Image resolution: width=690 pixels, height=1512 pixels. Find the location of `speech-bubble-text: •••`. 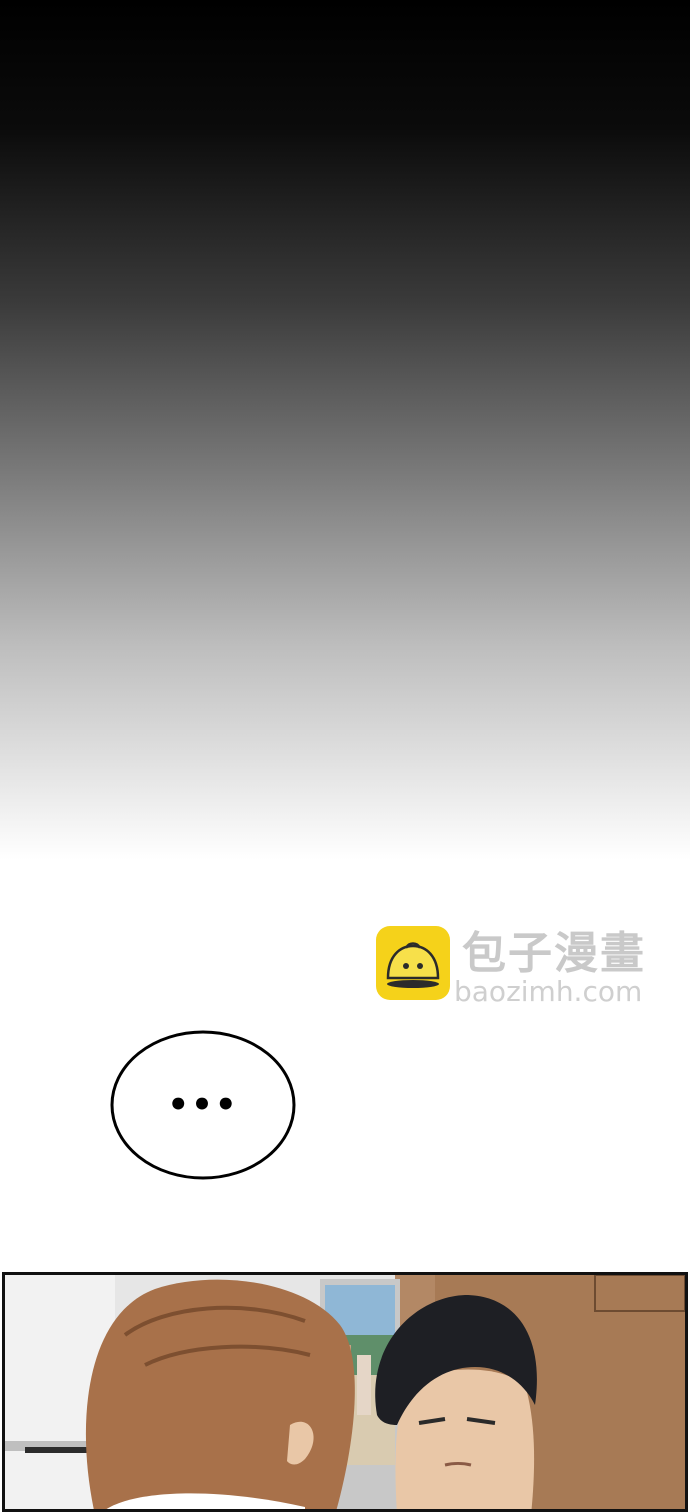

speech-bubble-text: ••• is located at coordinates (203, 1105).